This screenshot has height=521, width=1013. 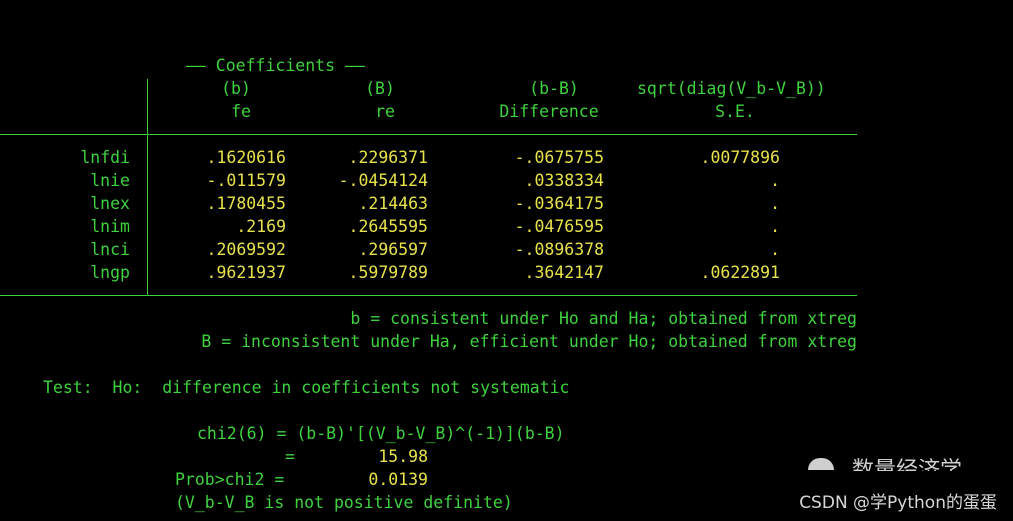 What do you see at coordinates (380, 88) in the screenshot?
I see `col-header-B: (B)` at bounding box center [380, 88].